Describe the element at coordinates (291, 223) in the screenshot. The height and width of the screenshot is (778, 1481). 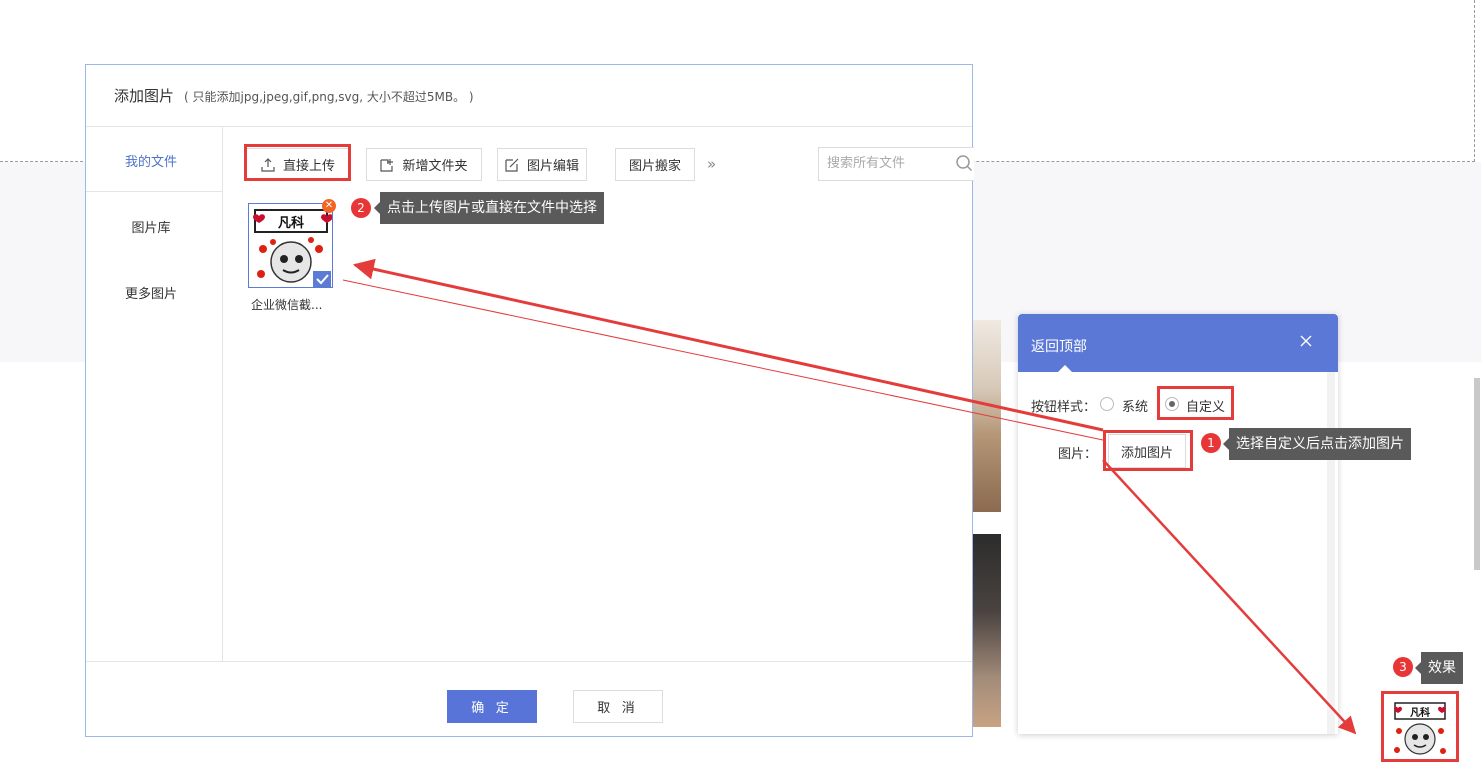
I see `meme-stamp-text: 凡科` at that location.